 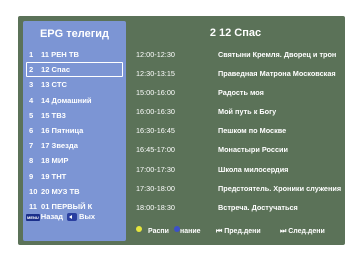 What do you see at coordinates (258, 207) in the screenshot?
I see `program-title: Встреча. Достучаться` at bounding box center [258, 207].